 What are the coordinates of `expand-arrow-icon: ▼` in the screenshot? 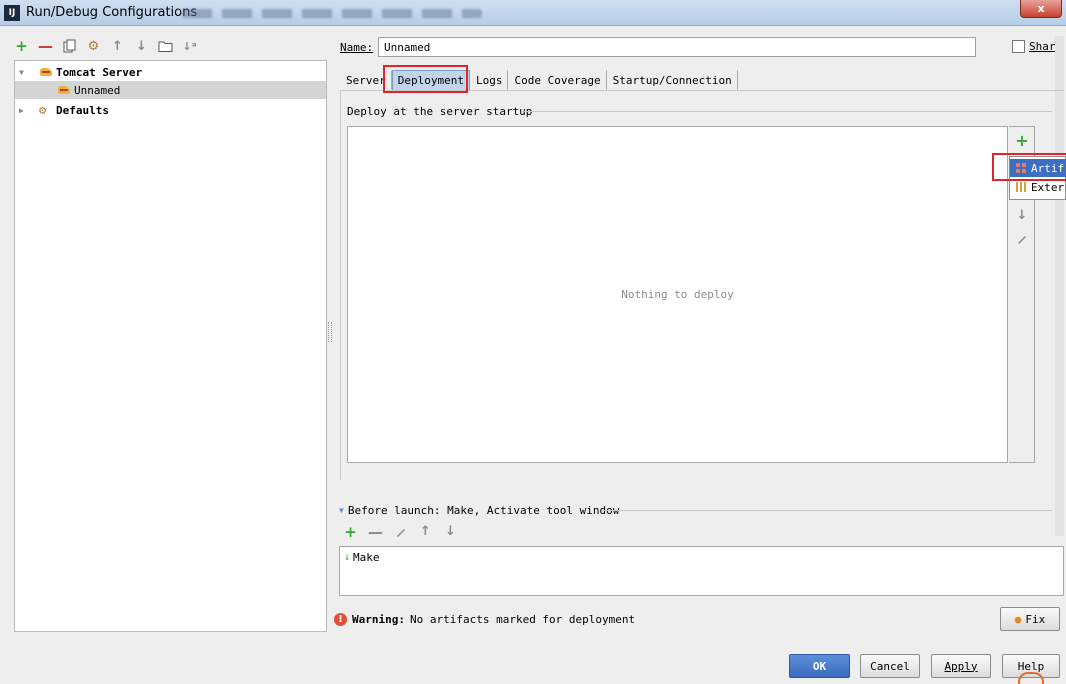 It's located at (24, 72).